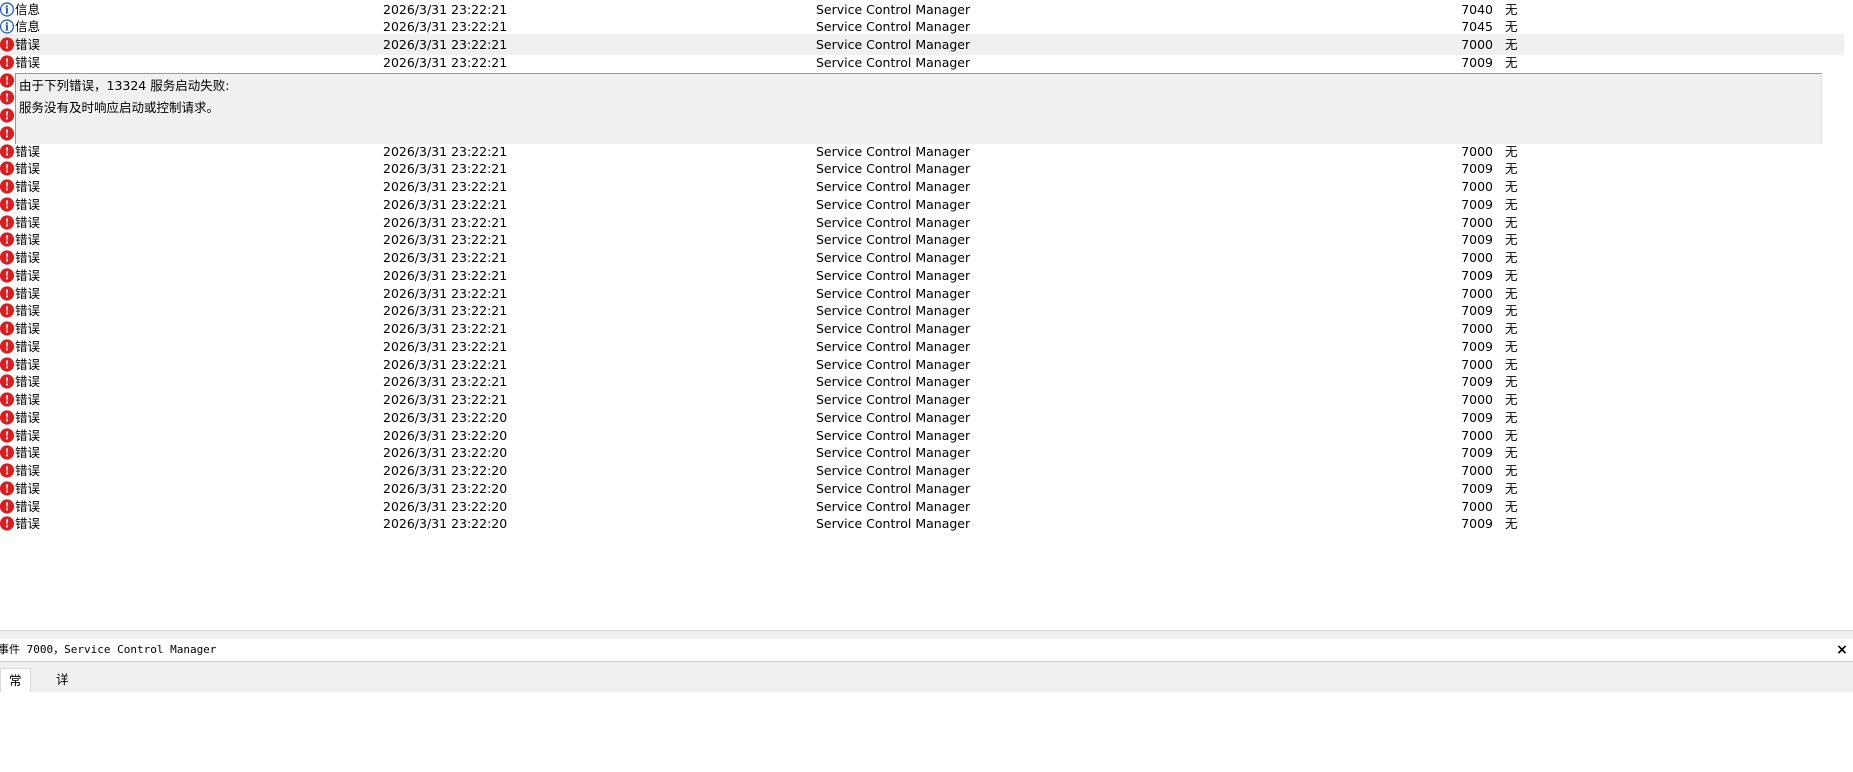 The height and width of the screenshot is (772, 1853). Describe the element at coordinates (1842, 650) in the screenshot. I see `close-icon: ×` at that location.